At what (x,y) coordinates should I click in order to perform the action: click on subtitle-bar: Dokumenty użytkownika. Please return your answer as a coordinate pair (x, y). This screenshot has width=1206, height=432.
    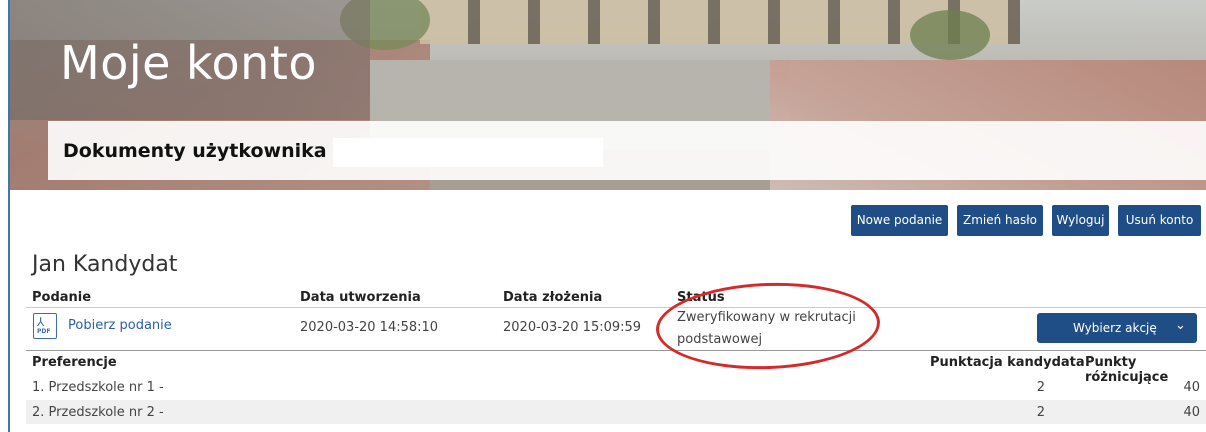
    Looking at the image, I should click on (627, 150).